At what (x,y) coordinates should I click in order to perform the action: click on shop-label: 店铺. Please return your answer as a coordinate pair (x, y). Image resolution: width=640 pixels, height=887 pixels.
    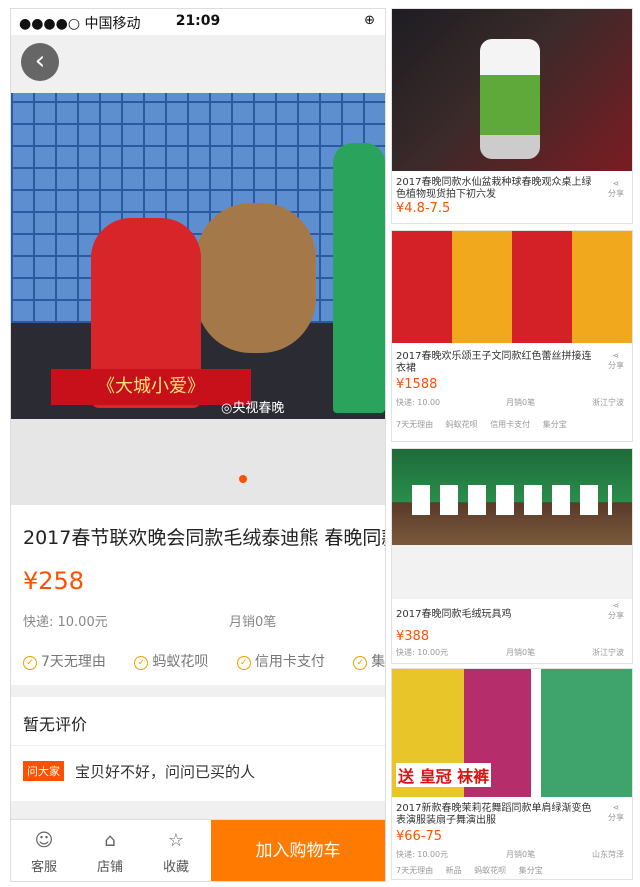
    Looking at the image, I should click on (109, 867).